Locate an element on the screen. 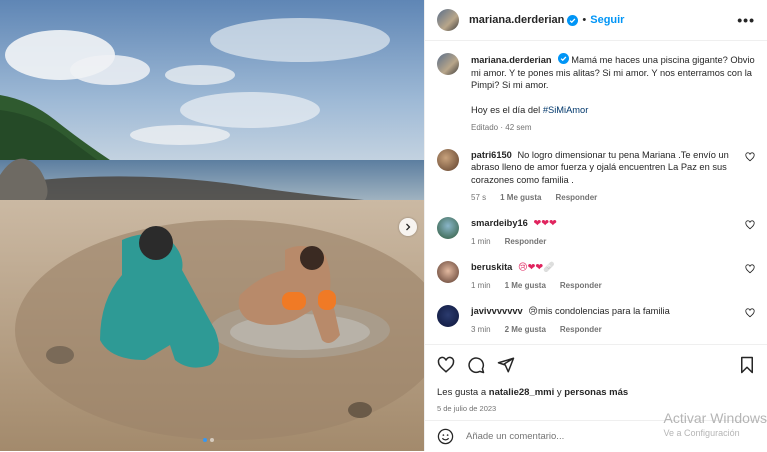  likes-summary: Les gusta a natalie28_mmi y personas más is located at coordinates (596, 392).